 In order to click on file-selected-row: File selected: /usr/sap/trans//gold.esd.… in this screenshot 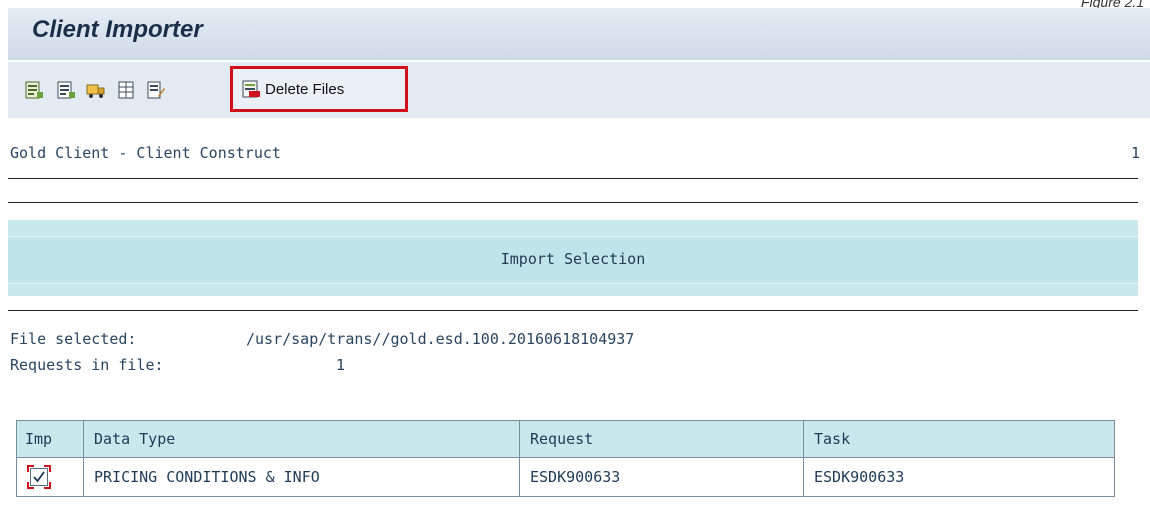, I will do `click(322, 339)`.